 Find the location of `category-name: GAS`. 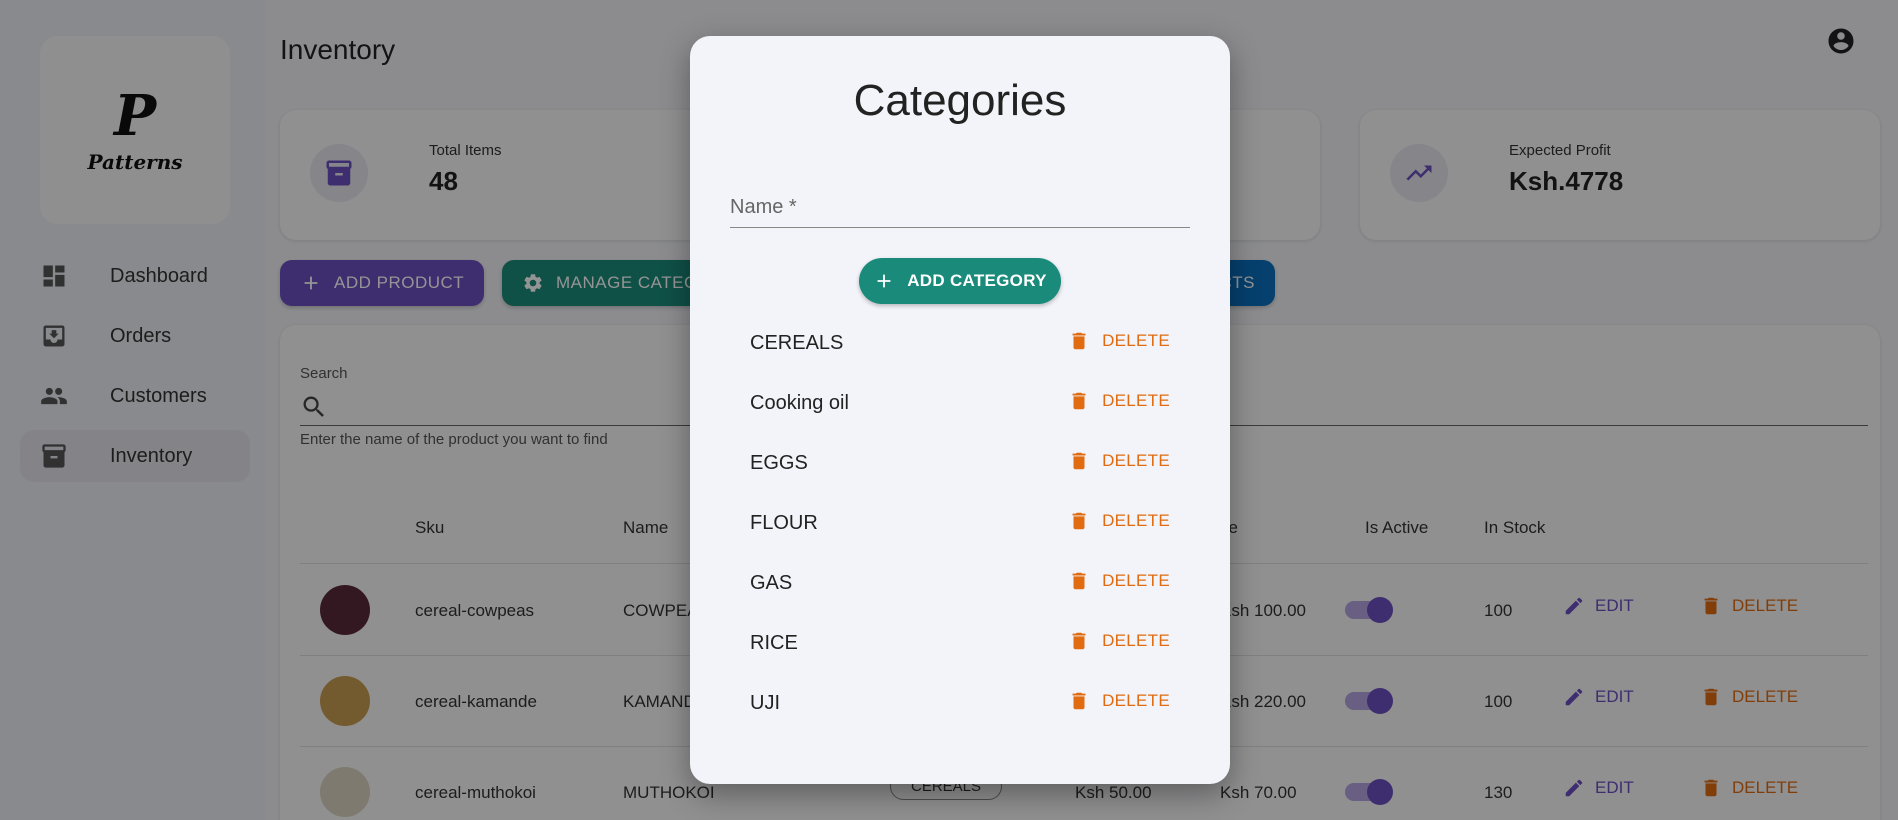

category-name: GAS is located at coordinates (771, 583).